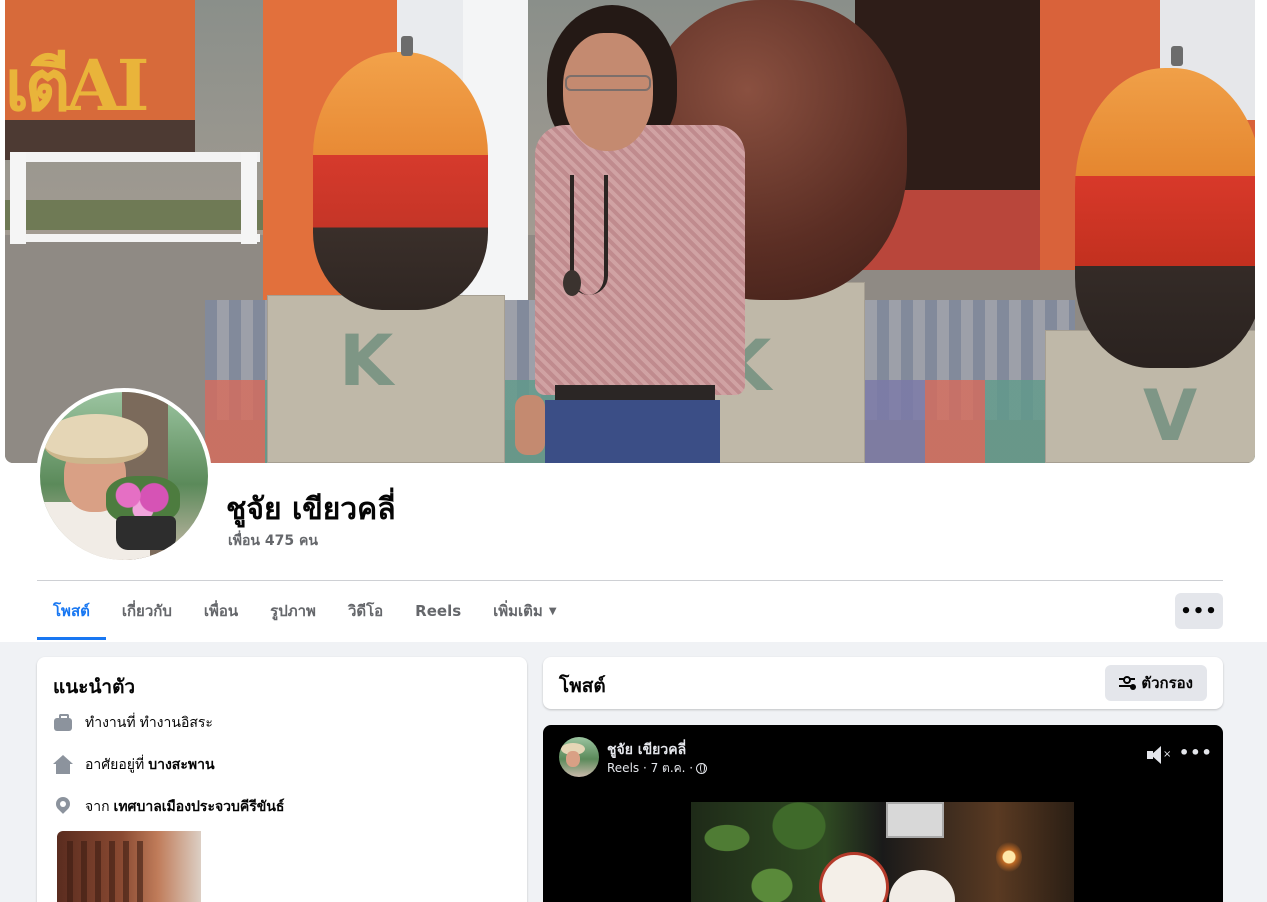  What do you see at coordinates (63, 765) in the screenshot?
I see `home-icon` at bounding box center [63, 765].